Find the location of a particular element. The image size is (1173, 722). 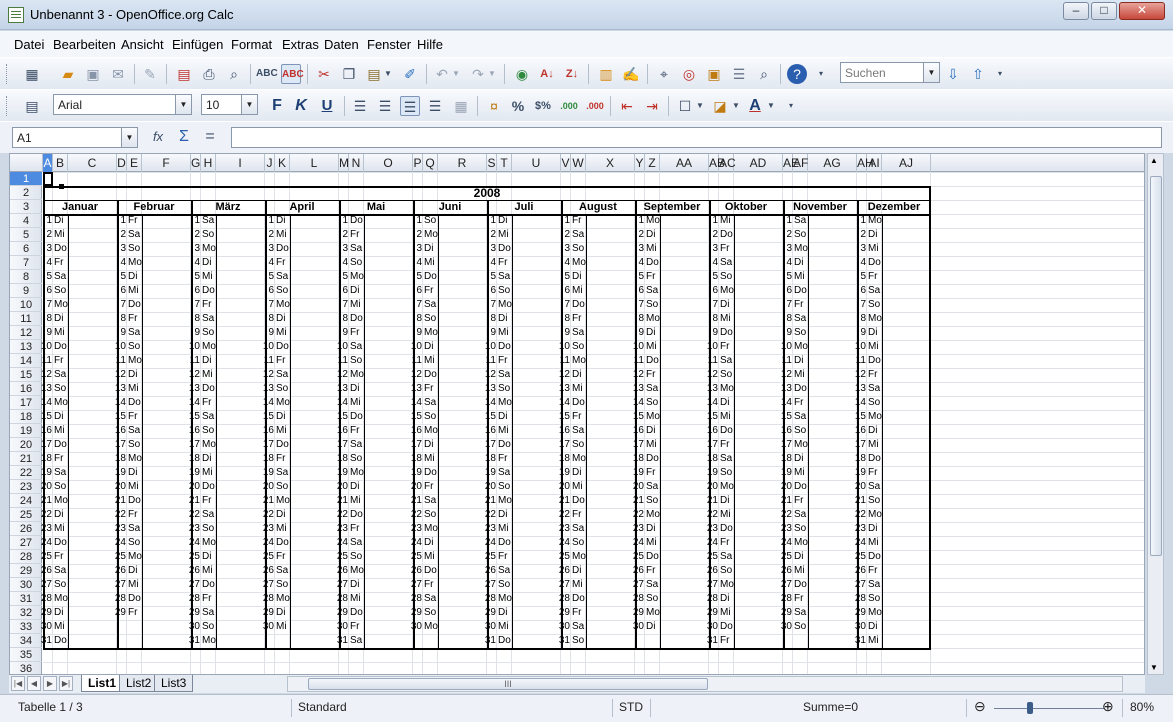

row-header: 9 is located at coordinates (26, 291).